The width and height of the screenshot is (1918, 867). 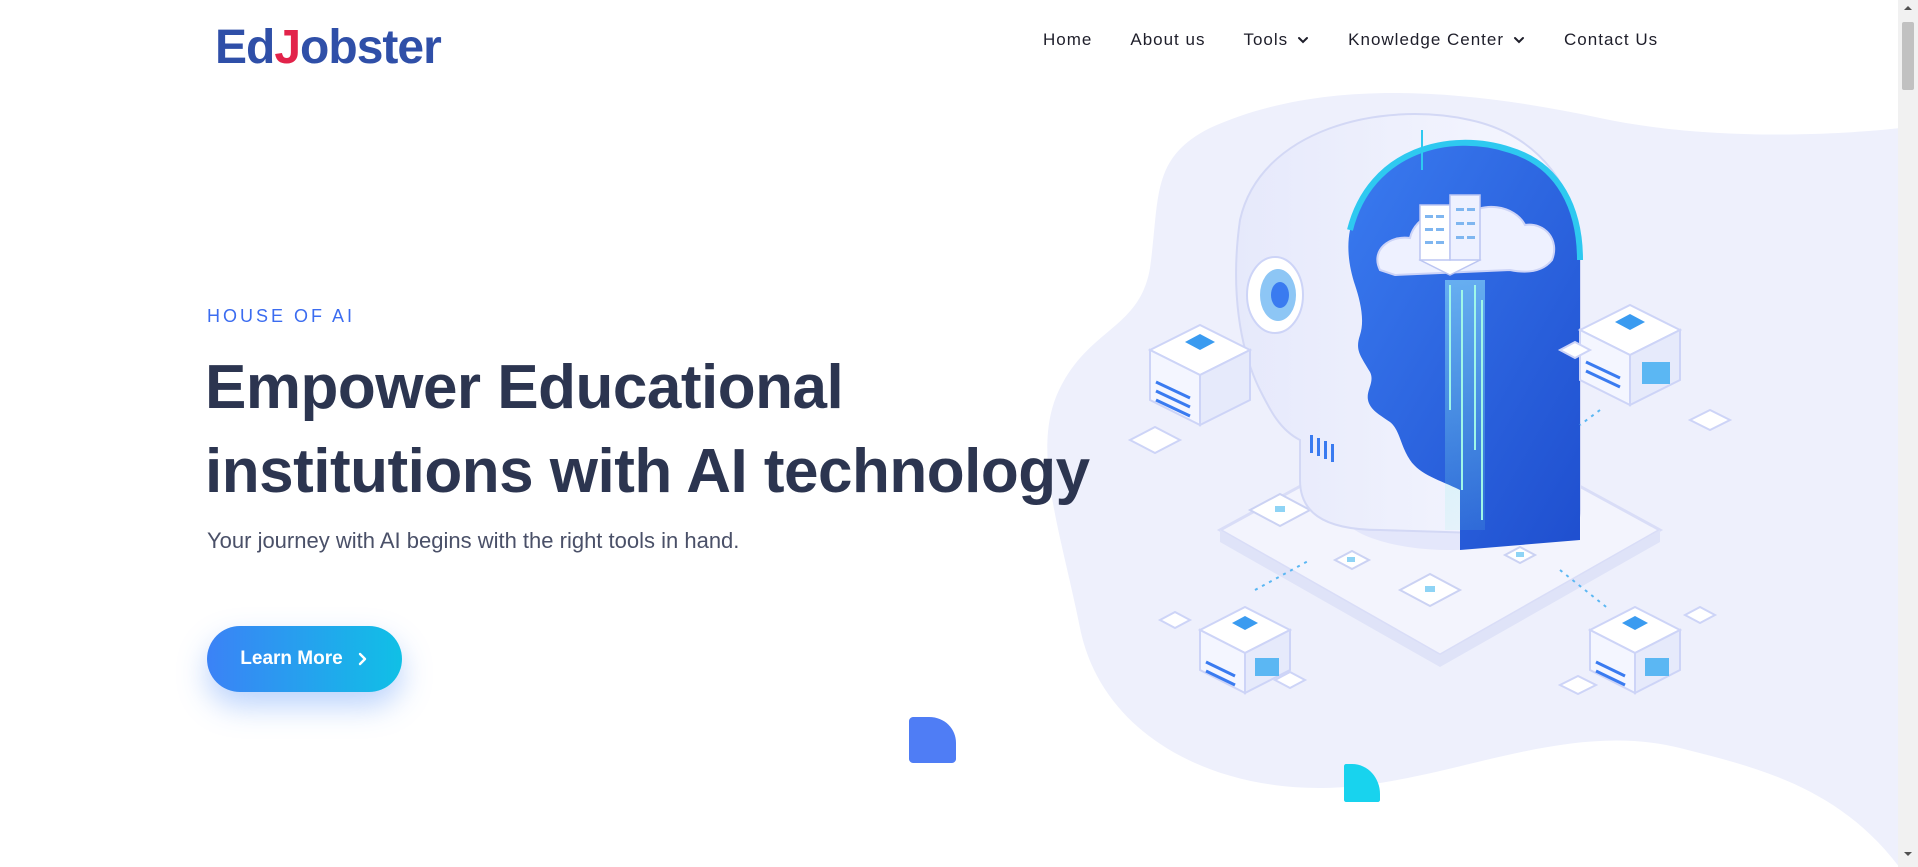 I want to click on nav-contact: Contact Us, so click(x=1611, y=40).